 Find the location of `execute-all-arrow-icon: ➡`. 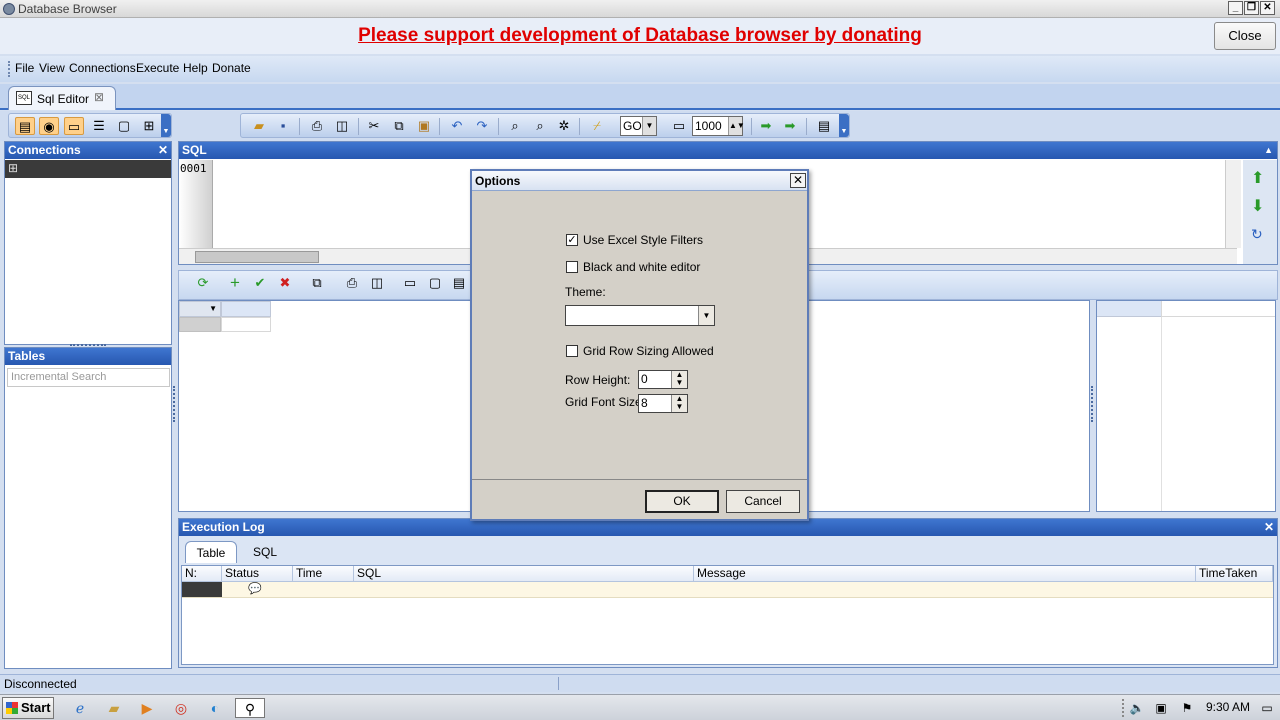

execute-all-arrow-icon: ➡ is located at coordinates (790, 126).